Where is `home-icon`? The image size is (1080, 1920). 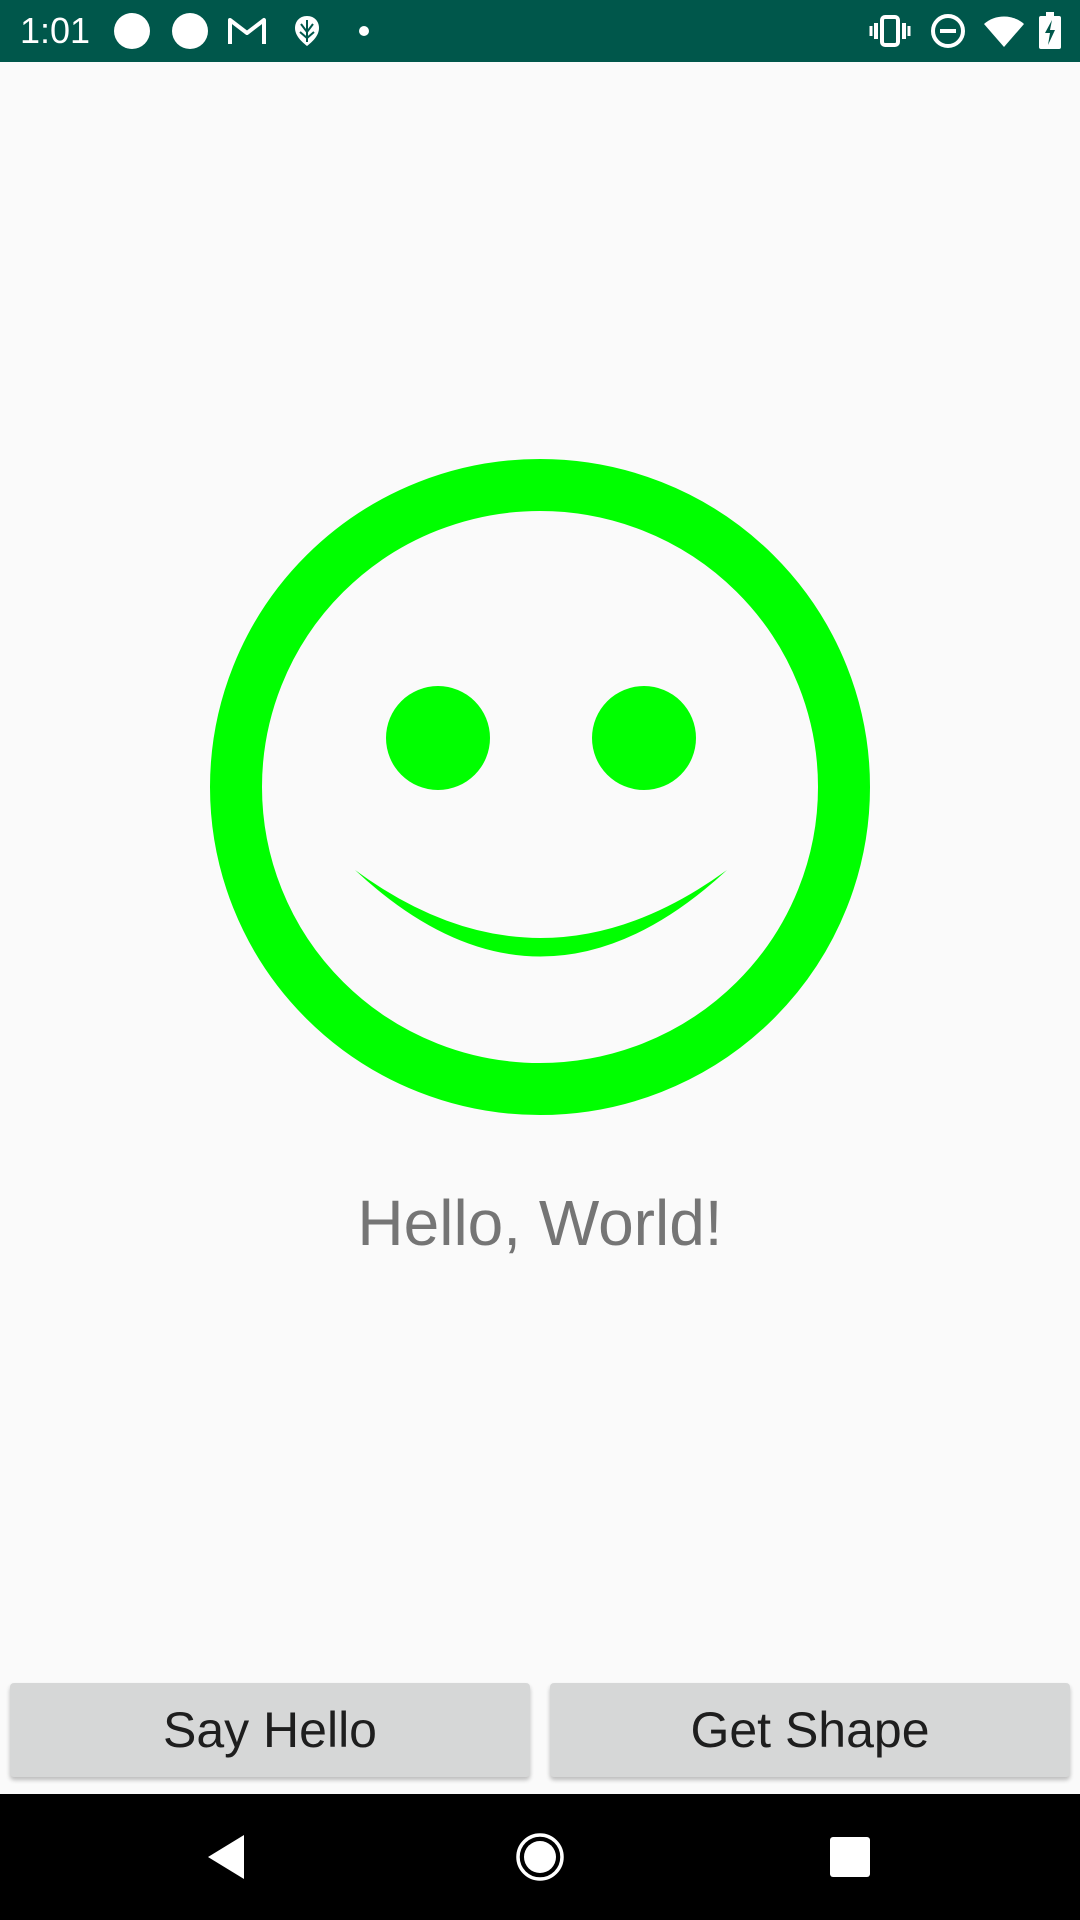 home-icon is located at coordinates (540, 1857).